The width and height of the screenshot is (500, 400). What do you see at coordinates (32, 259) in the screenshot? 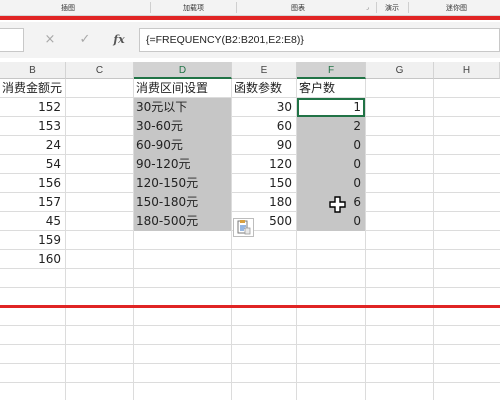
I see `cell-b: 160` at bounding box center [32, 259].